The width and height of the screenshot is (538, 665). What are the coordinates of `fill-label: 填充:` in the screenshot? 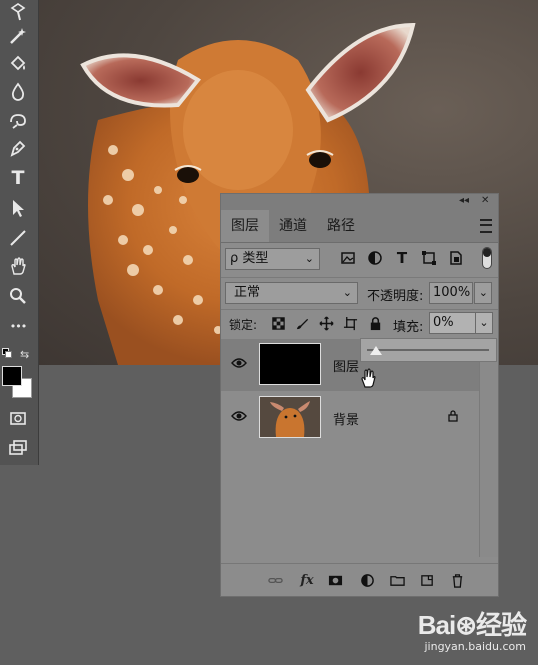 It's located at (408, 327).